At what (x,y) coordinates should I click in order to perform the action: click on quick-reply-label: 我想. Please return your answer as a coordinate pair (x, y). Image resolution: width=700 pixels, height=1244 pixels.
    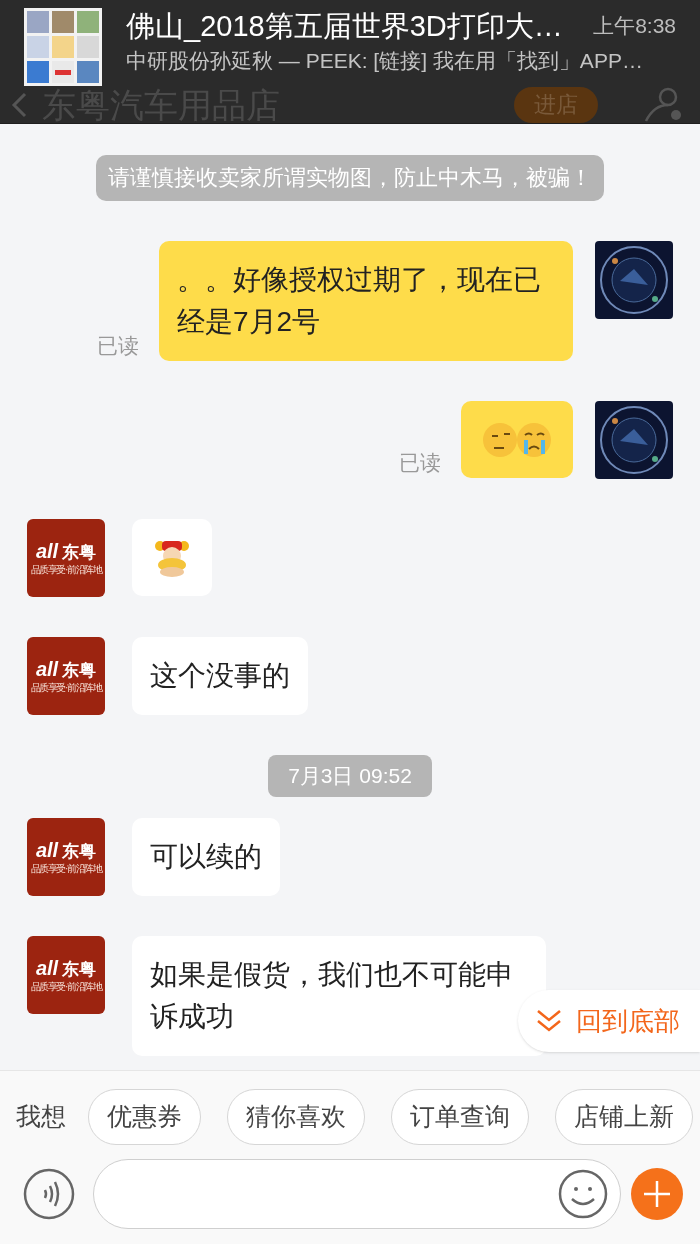
    Looking at the image, I should click on (41, 1117).